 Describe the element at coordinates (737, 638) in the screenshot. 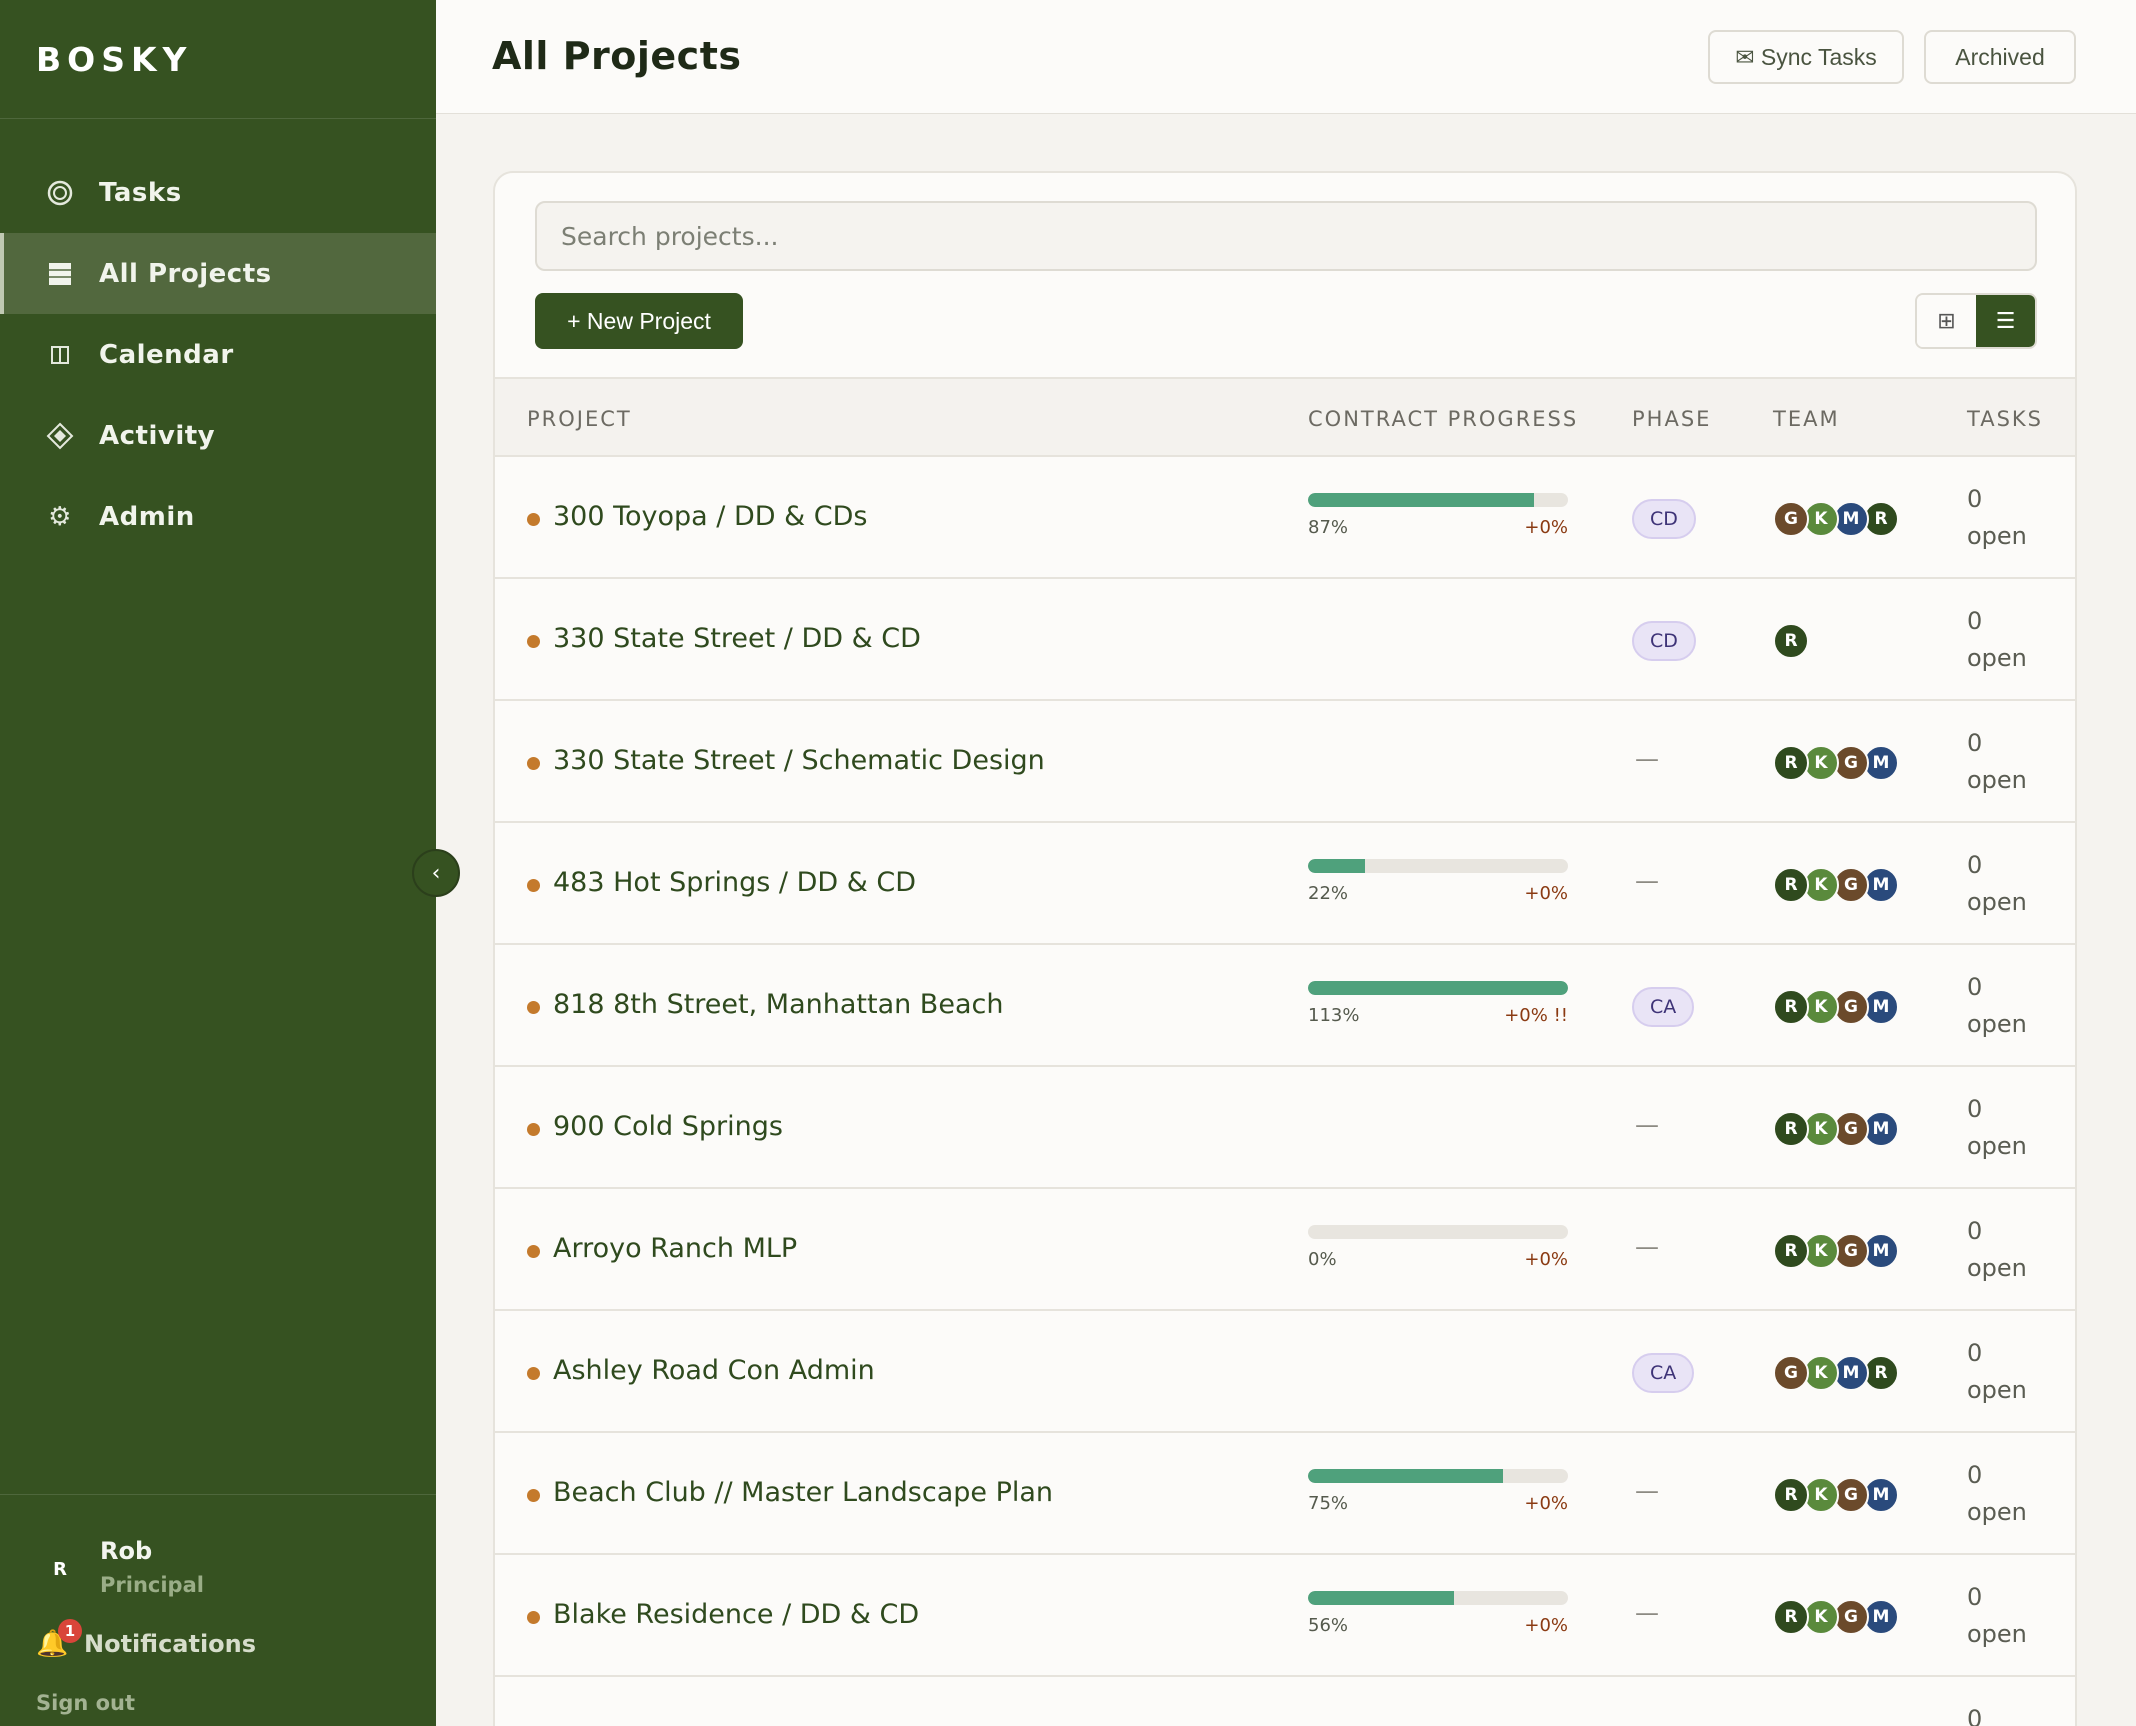

I see `project-name-link: 330 State Street / DD & CD` at that location.